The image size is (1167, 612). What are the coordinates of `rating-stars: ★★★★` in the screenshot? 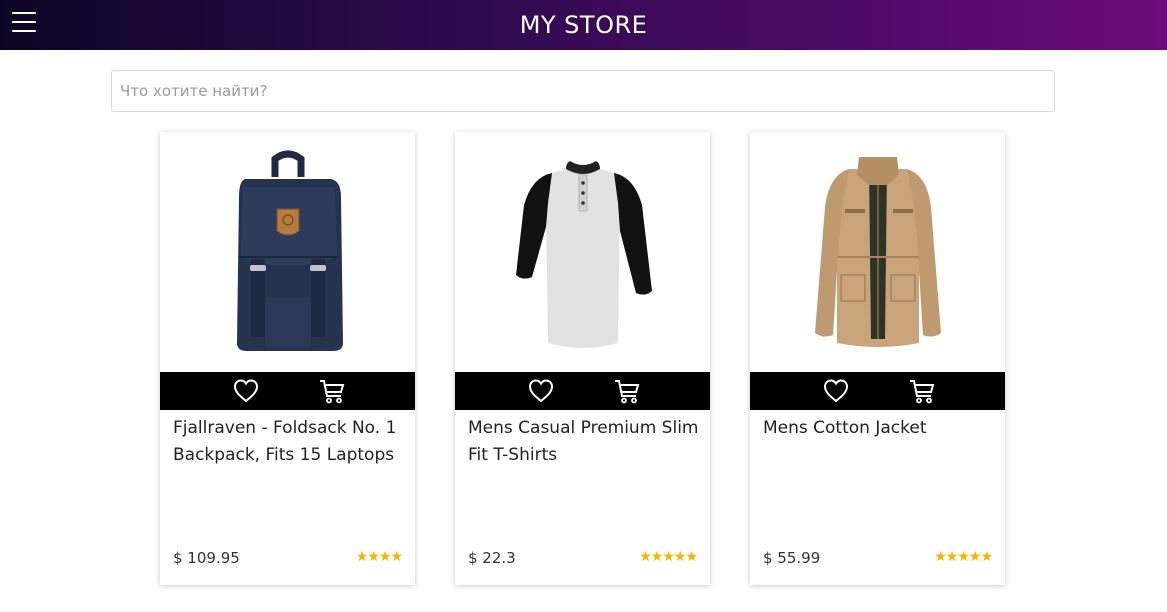 It's located at (379, 556).